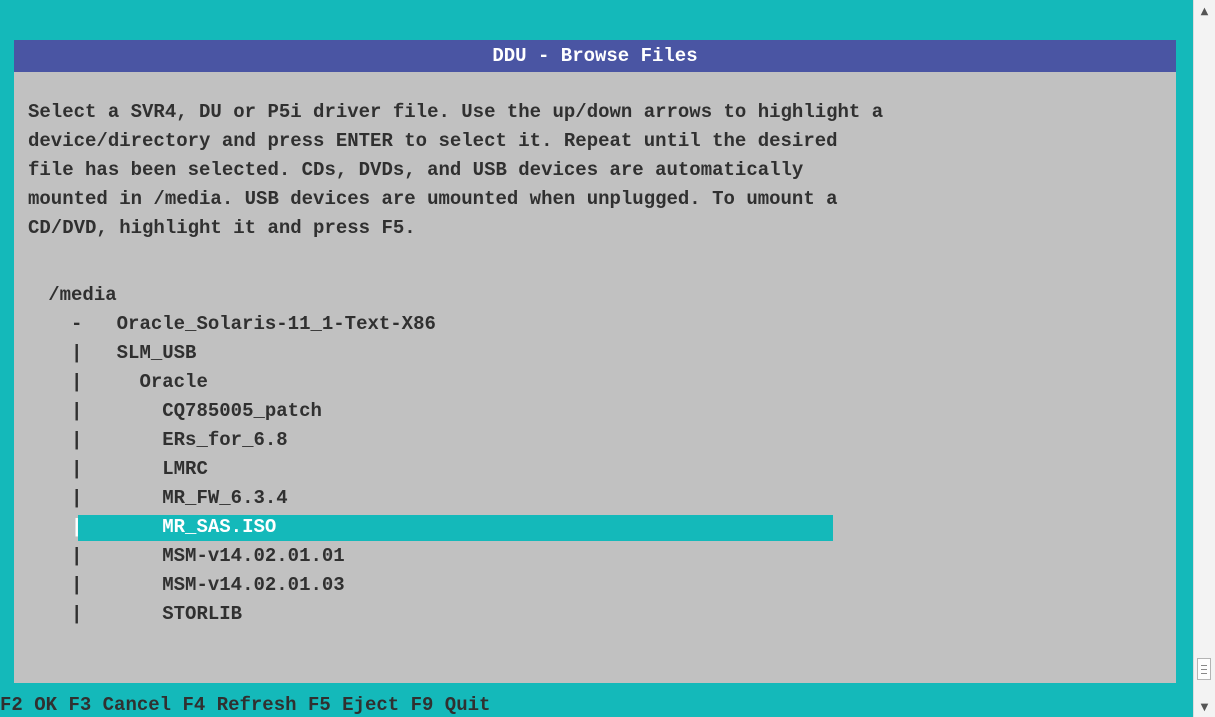  I want to click on tree-item-label: LMRC, so click(185, 469).